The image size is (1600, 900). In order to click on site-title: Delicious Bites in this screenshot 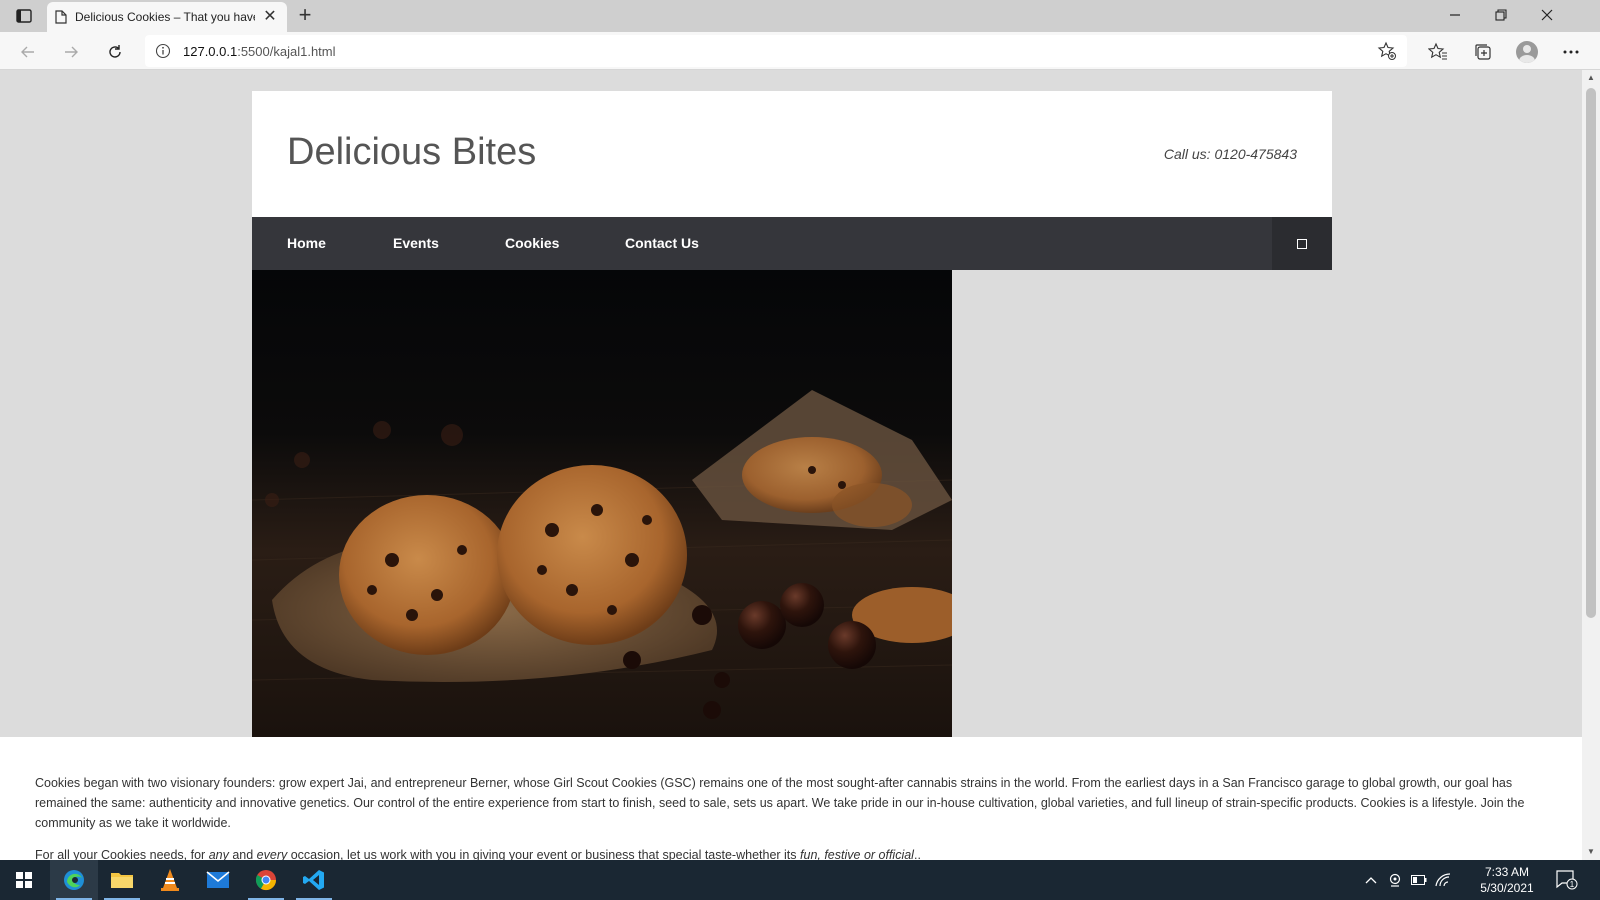, I will do `click(412, 152)`.